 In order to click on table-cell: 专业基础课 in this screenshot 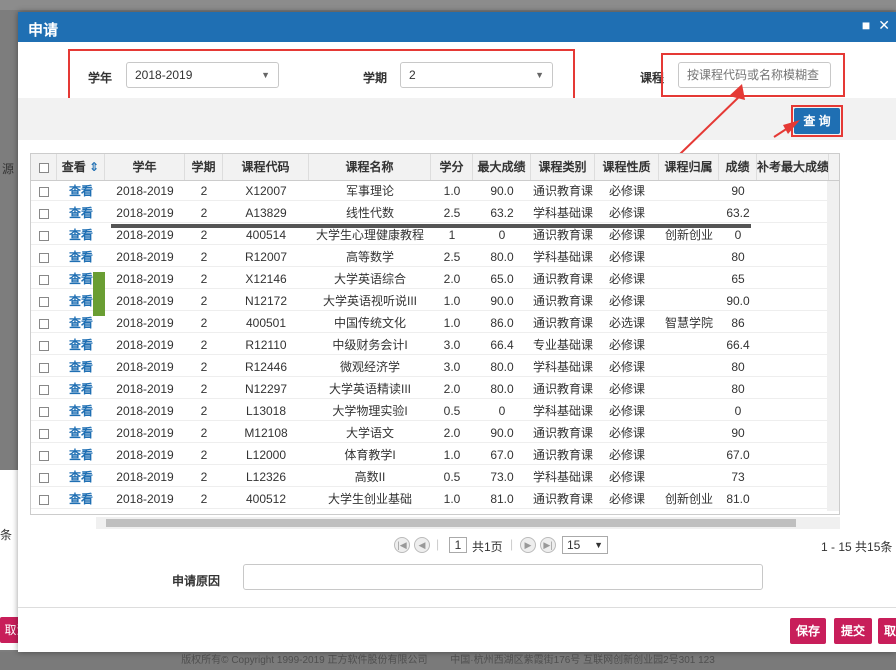, I will do `click(562, 345)`.